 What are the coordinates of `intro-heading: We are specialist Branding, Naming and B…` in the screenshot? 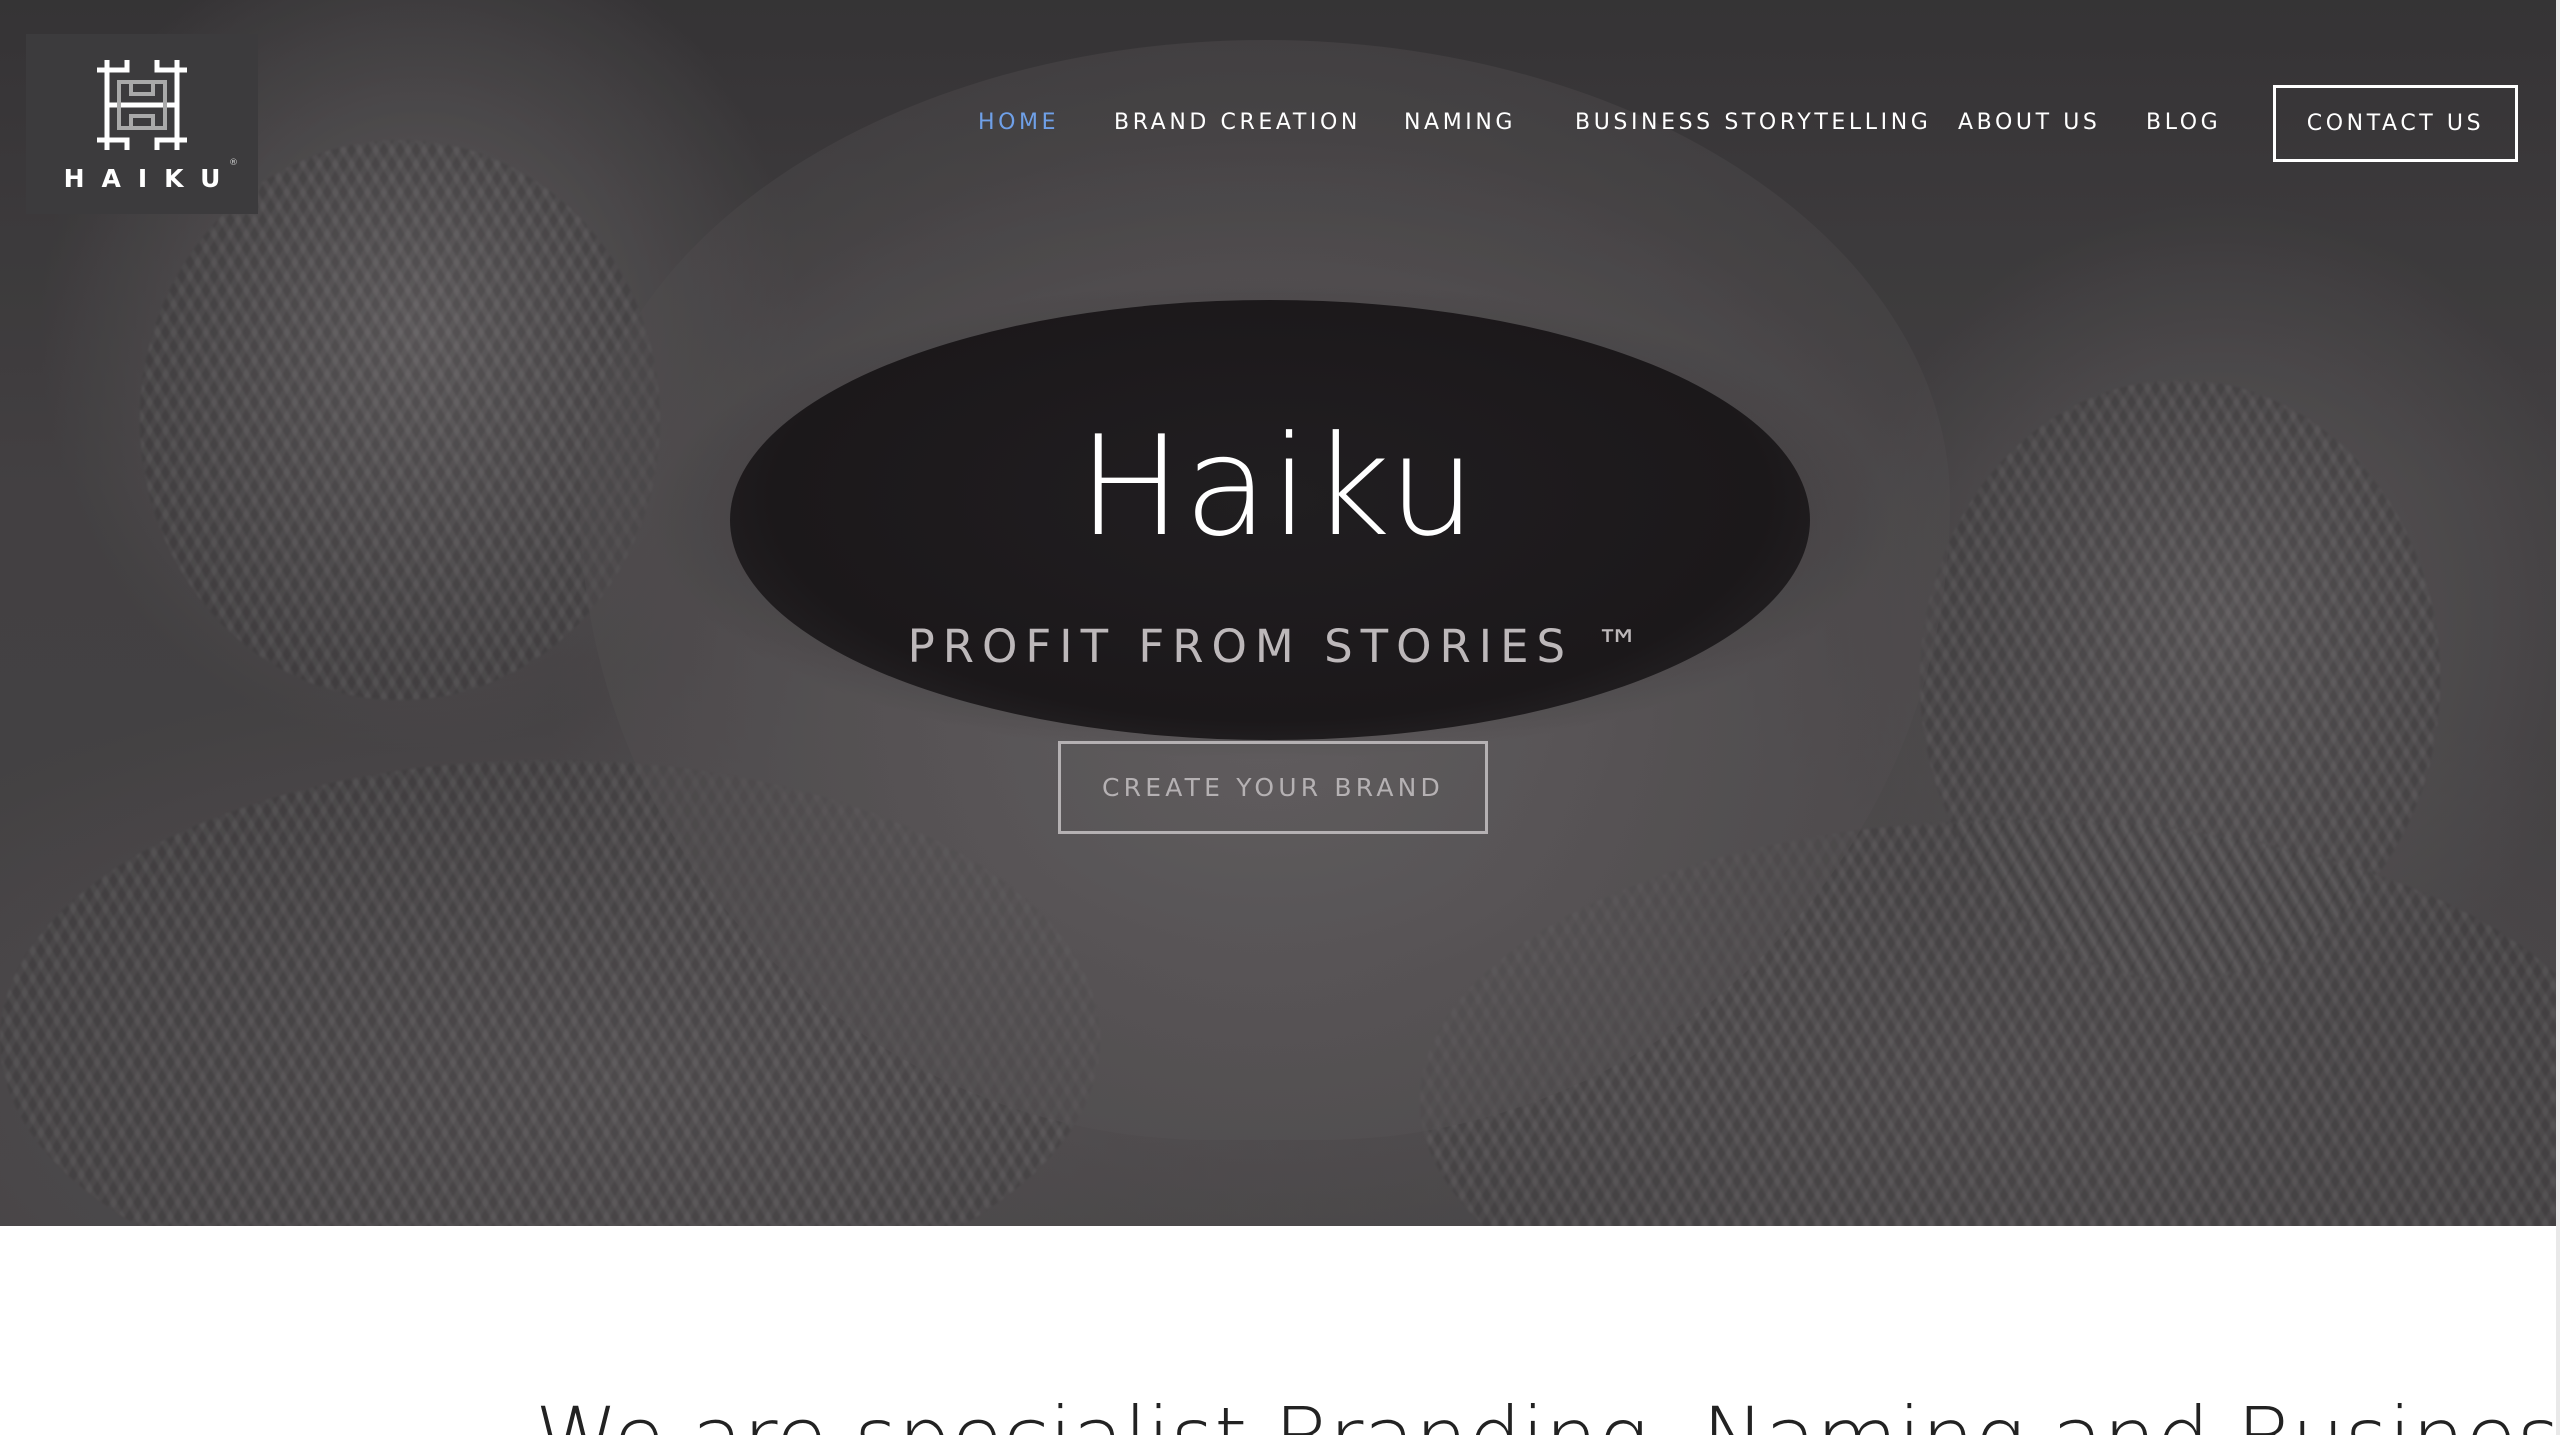 It's located at (1547, 1415).